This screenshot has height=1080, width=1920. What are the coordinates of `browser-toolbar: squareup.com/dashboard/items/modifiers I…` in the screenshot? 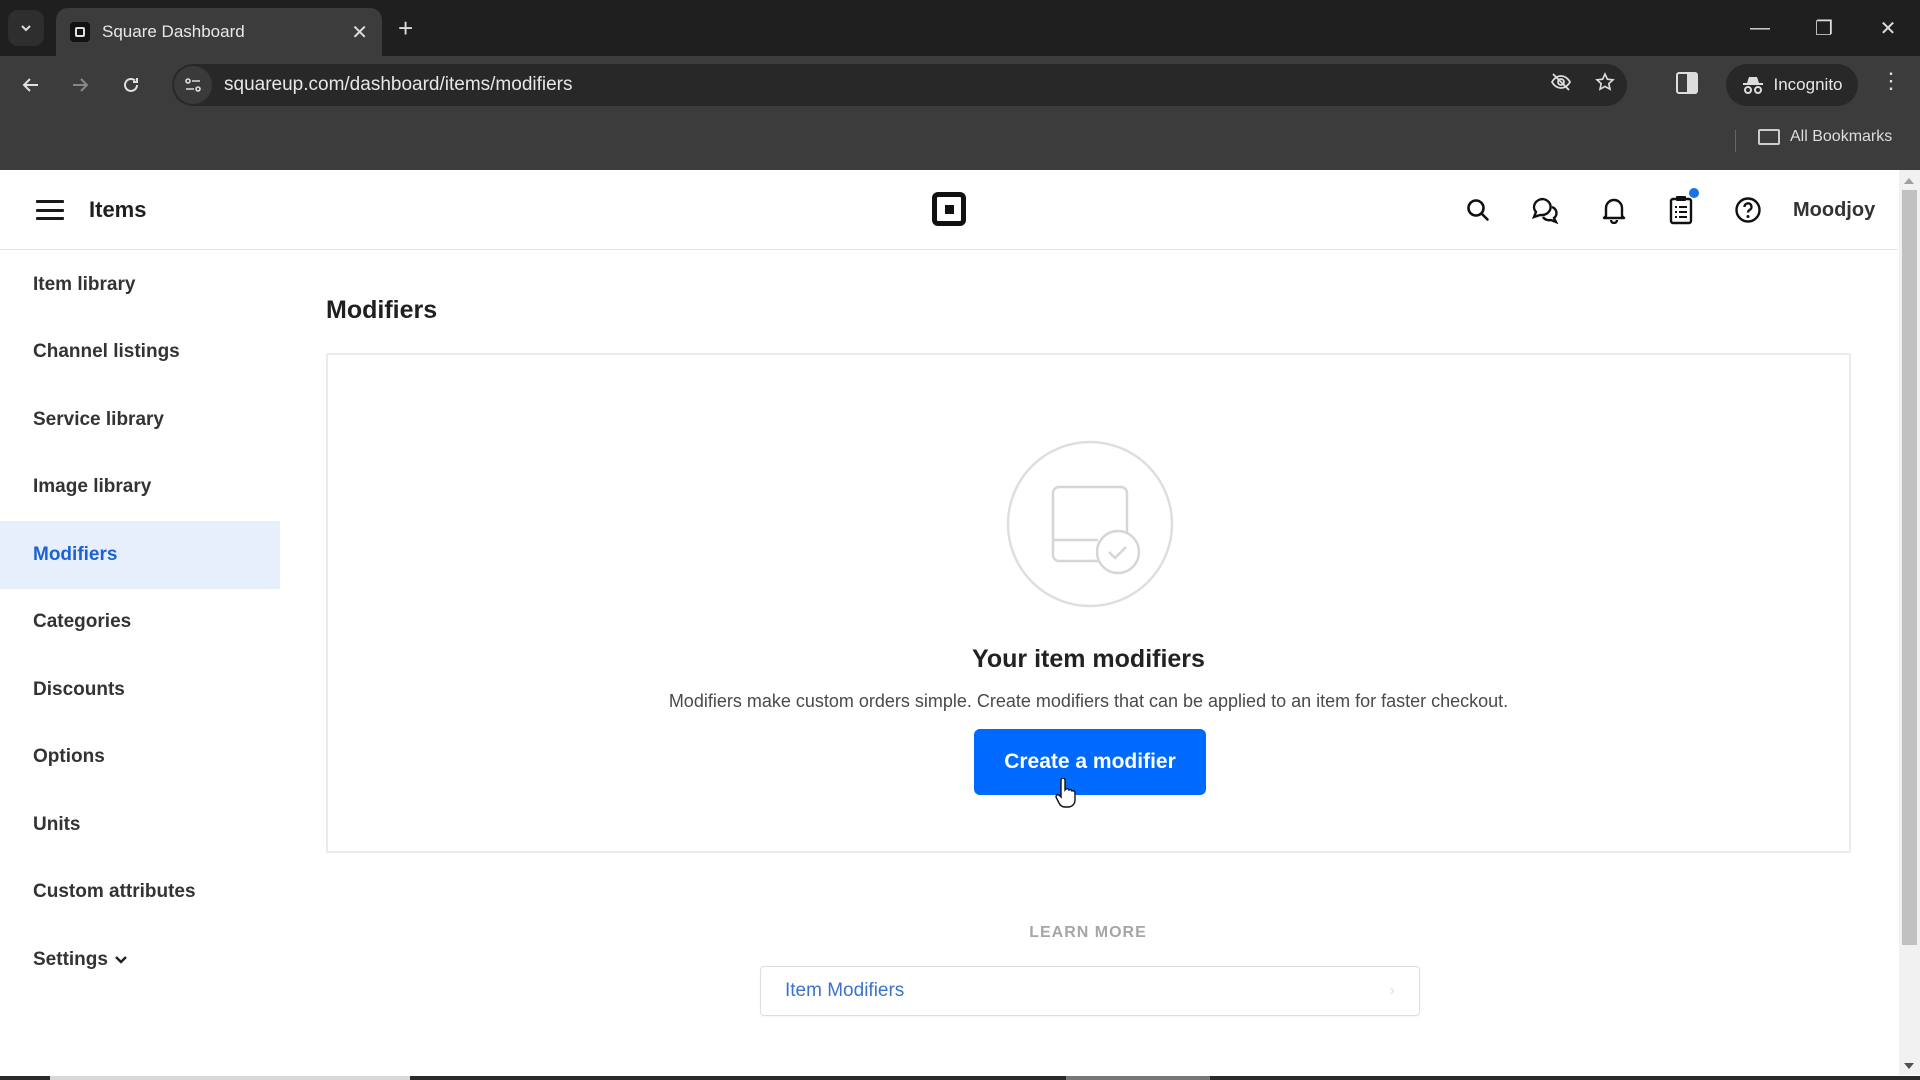 It's located at (960, 85).